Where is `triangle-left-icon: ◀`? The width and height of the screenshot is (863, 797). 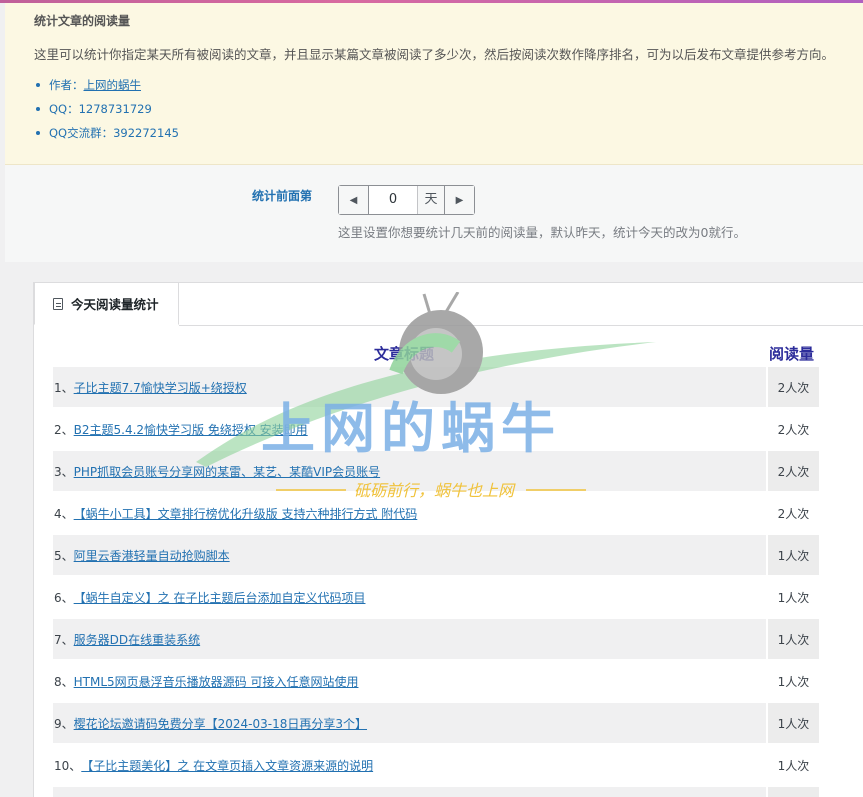 triangle-left-icon: ◀ is located at coordinates (353, 200).